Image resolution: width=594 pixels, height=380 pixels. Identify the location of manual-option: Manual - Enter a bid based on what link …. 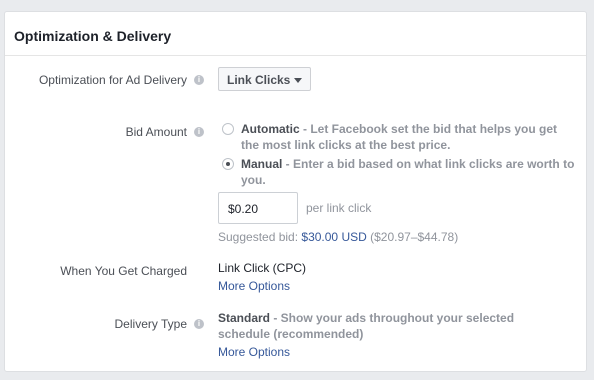
(408, 172).